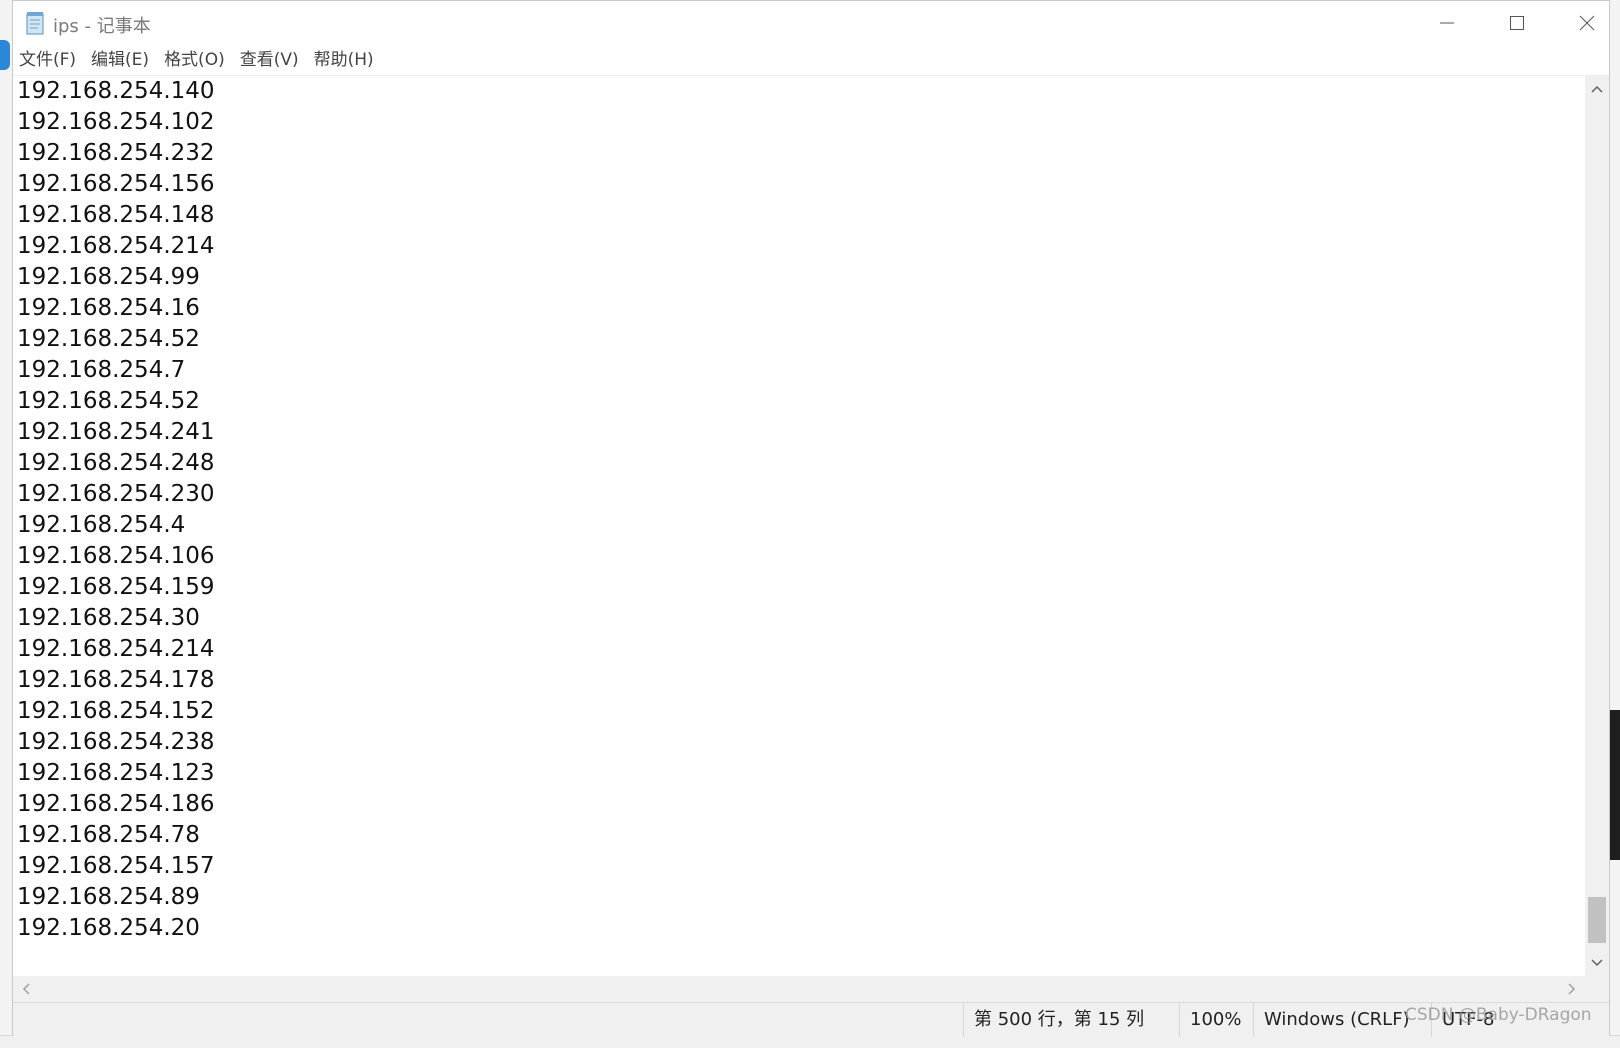 This screenshot has width=1620, height=1048. What do you see at coordinates (799, 989) in the screenshot?
I see `horizontal-scrollbar` at bounding box center [799, 989].